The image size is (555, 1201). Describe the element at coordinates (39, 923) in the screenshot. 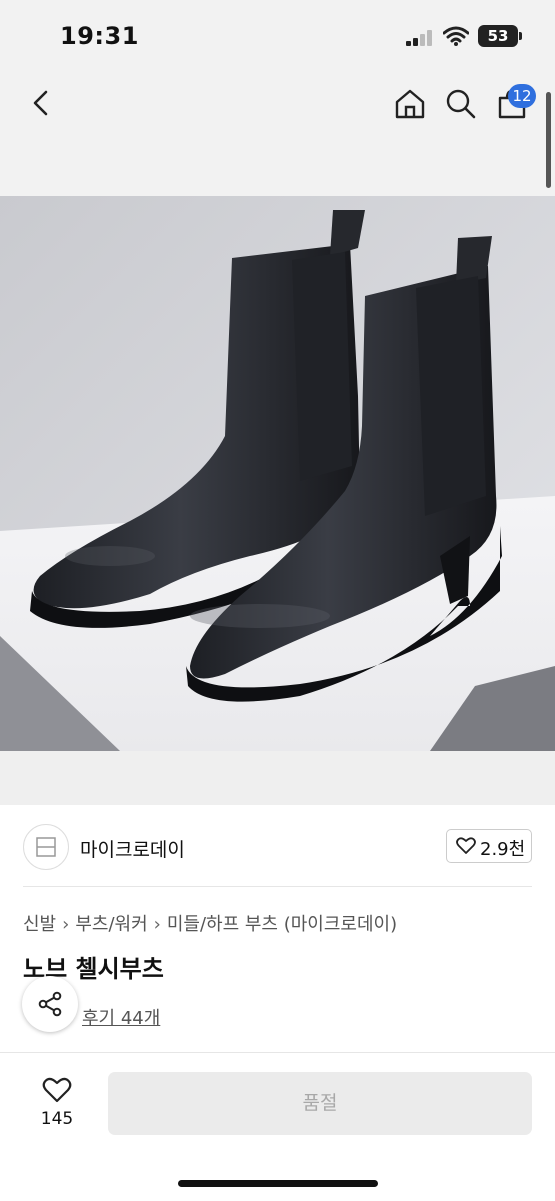

I see `breadcrumb-item-category: 신발` at that location.